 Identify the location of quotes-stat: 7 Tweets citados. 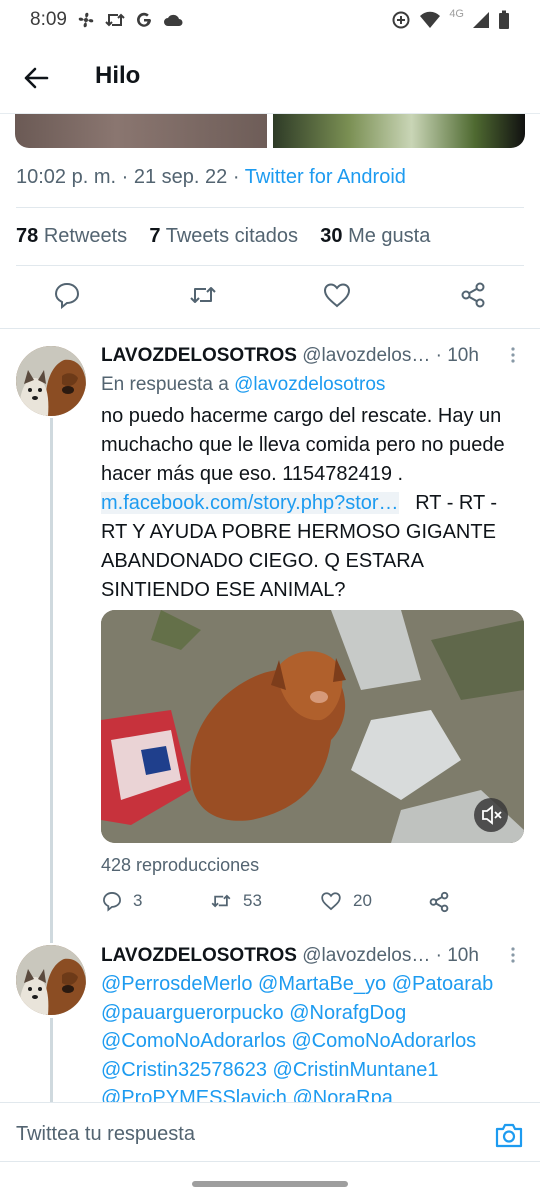
(223, 236).